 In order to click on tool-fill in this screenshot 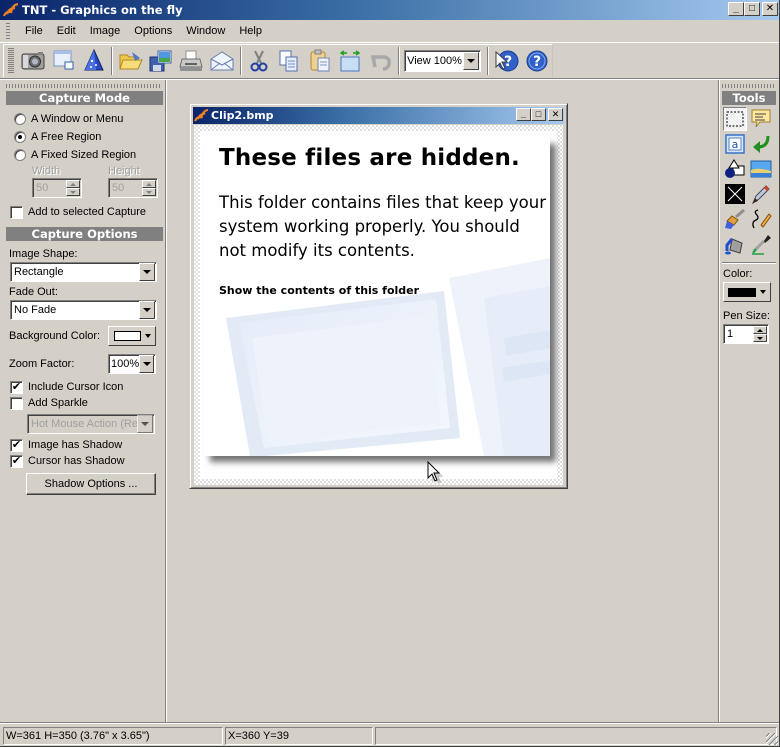, I will do `click(735, 244)`.